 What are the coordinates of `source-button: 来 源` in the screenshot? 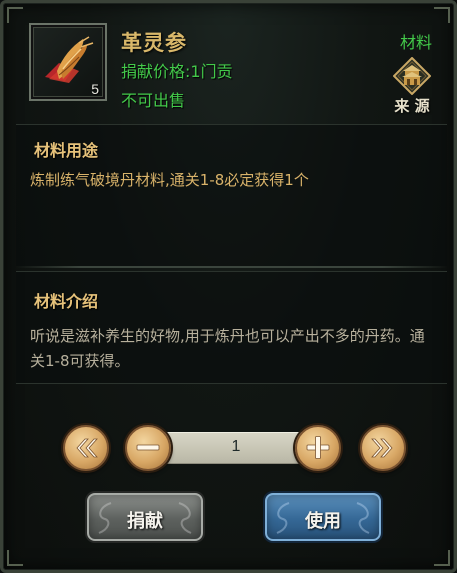 It's located at (412, 86).